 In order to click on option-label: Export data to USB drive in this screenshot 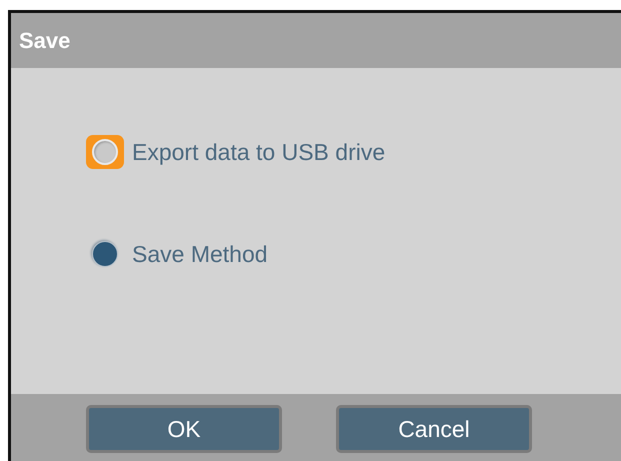, I will do `click(259, 152)`.